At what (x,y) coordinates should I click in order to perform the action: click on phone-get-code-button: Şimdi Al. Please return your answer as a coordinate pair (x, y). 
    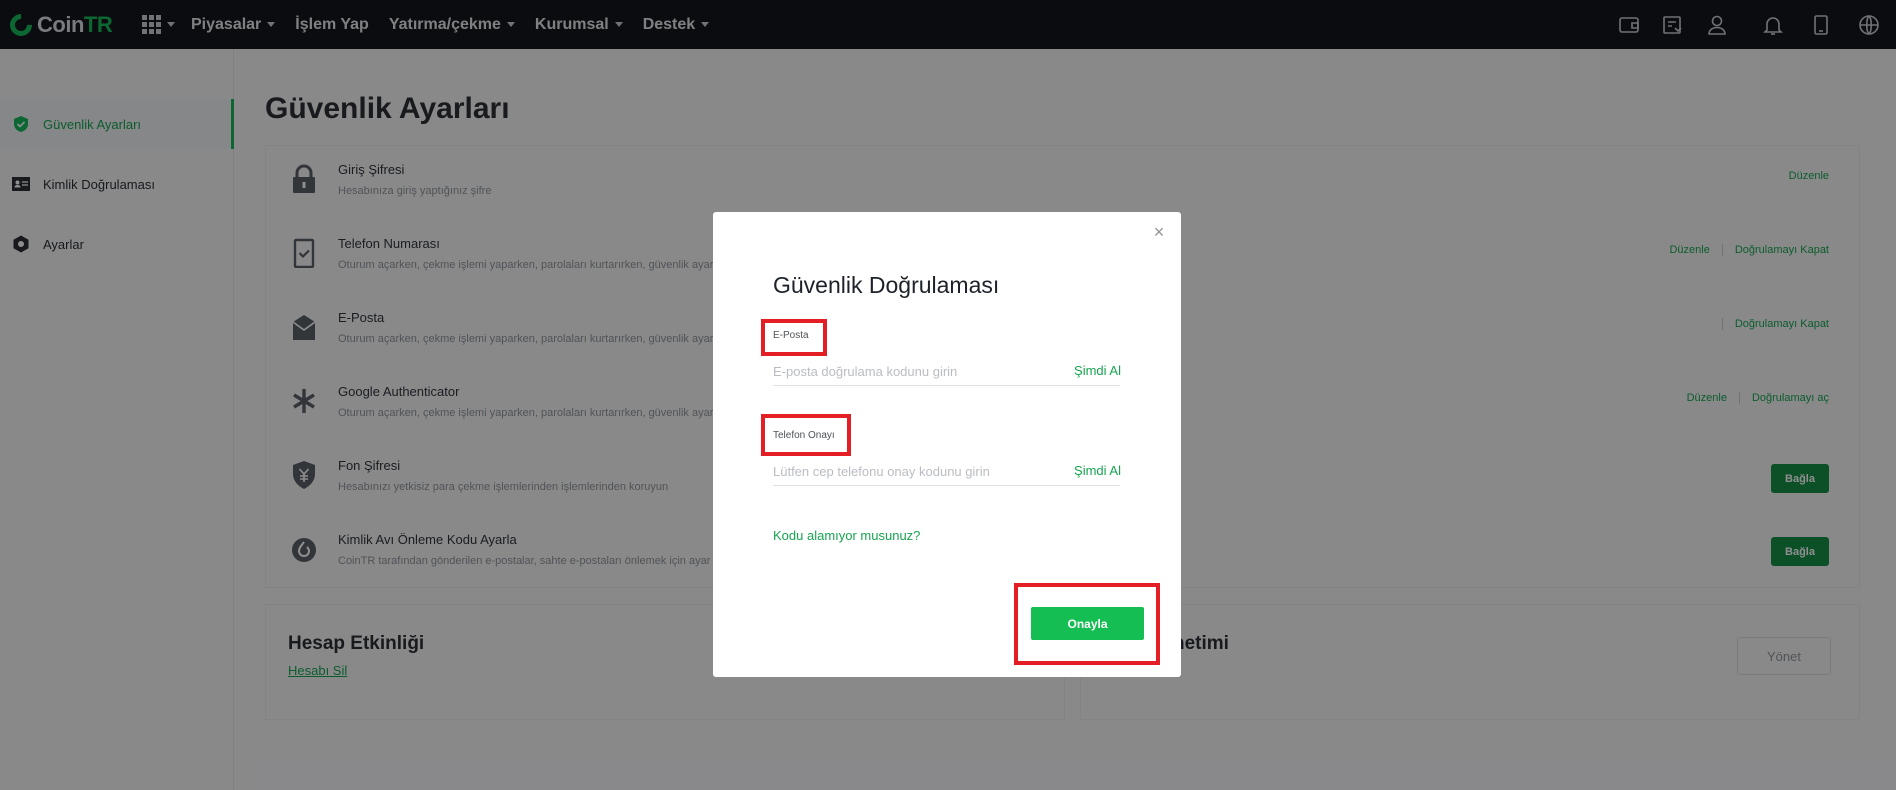
    Looking at the image, I should click on (1097, 470).